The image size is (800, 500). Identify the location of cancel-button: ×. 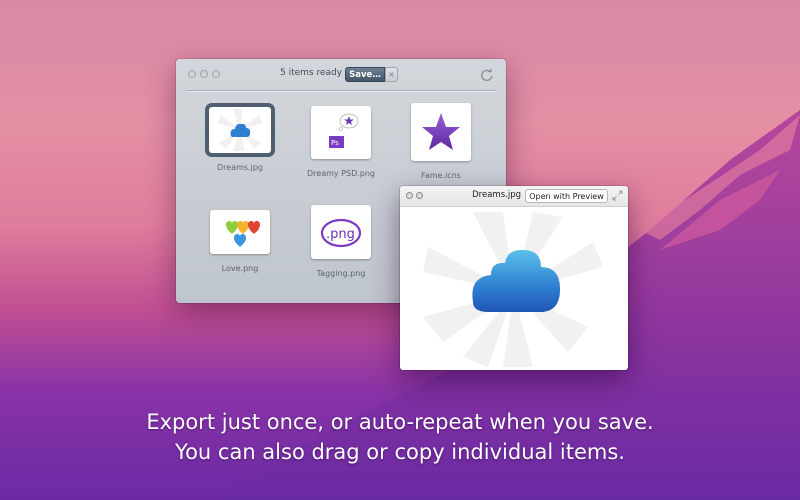
(391, 74).